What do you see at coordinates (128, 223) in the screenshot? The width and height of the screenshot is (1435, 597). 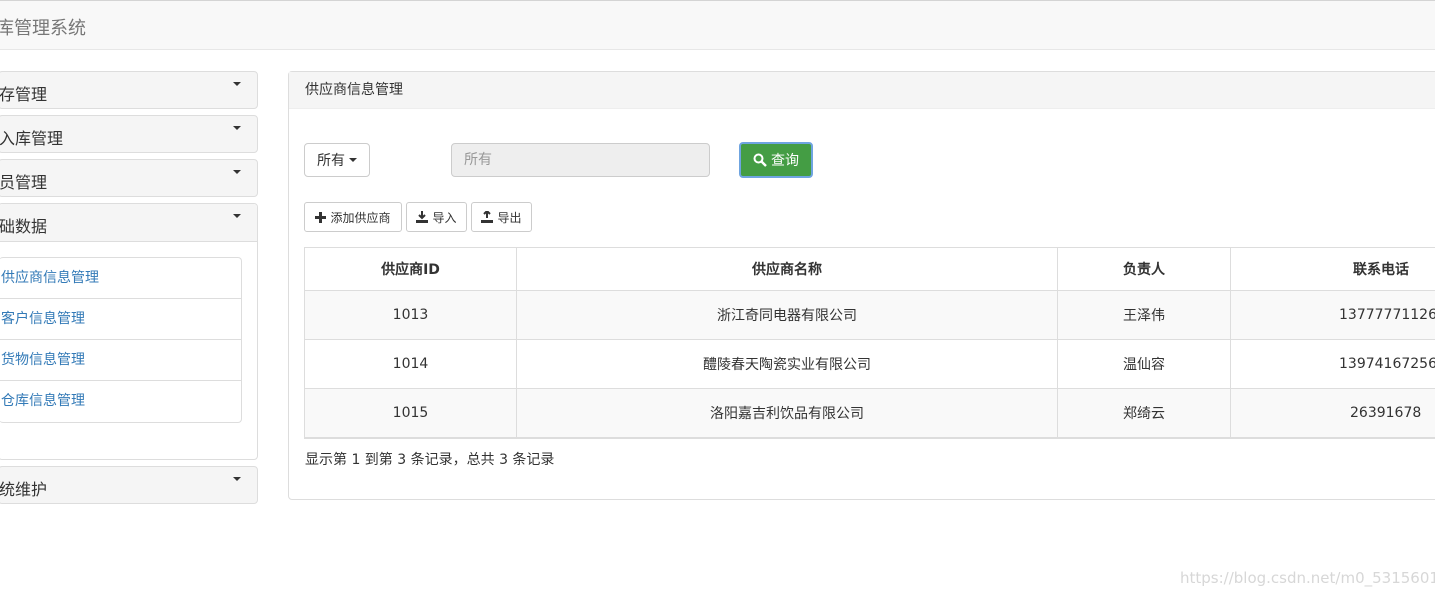 I see `sidebar-panel-basic-data-header: 础数据` at bounding box center [128, 223].